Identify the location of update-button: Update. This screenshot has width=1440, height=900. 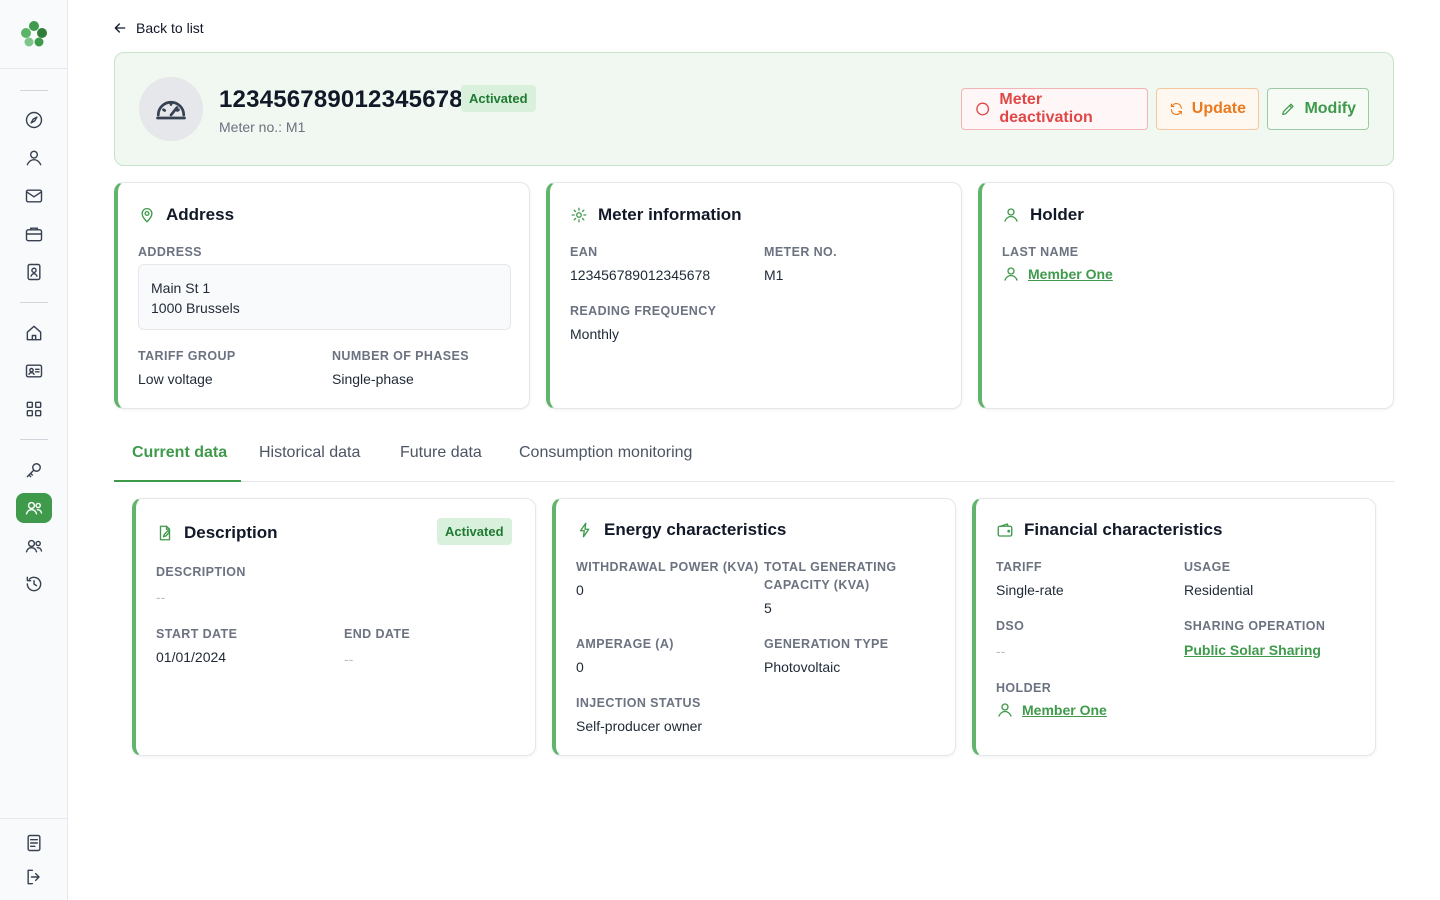
(1207, 109).